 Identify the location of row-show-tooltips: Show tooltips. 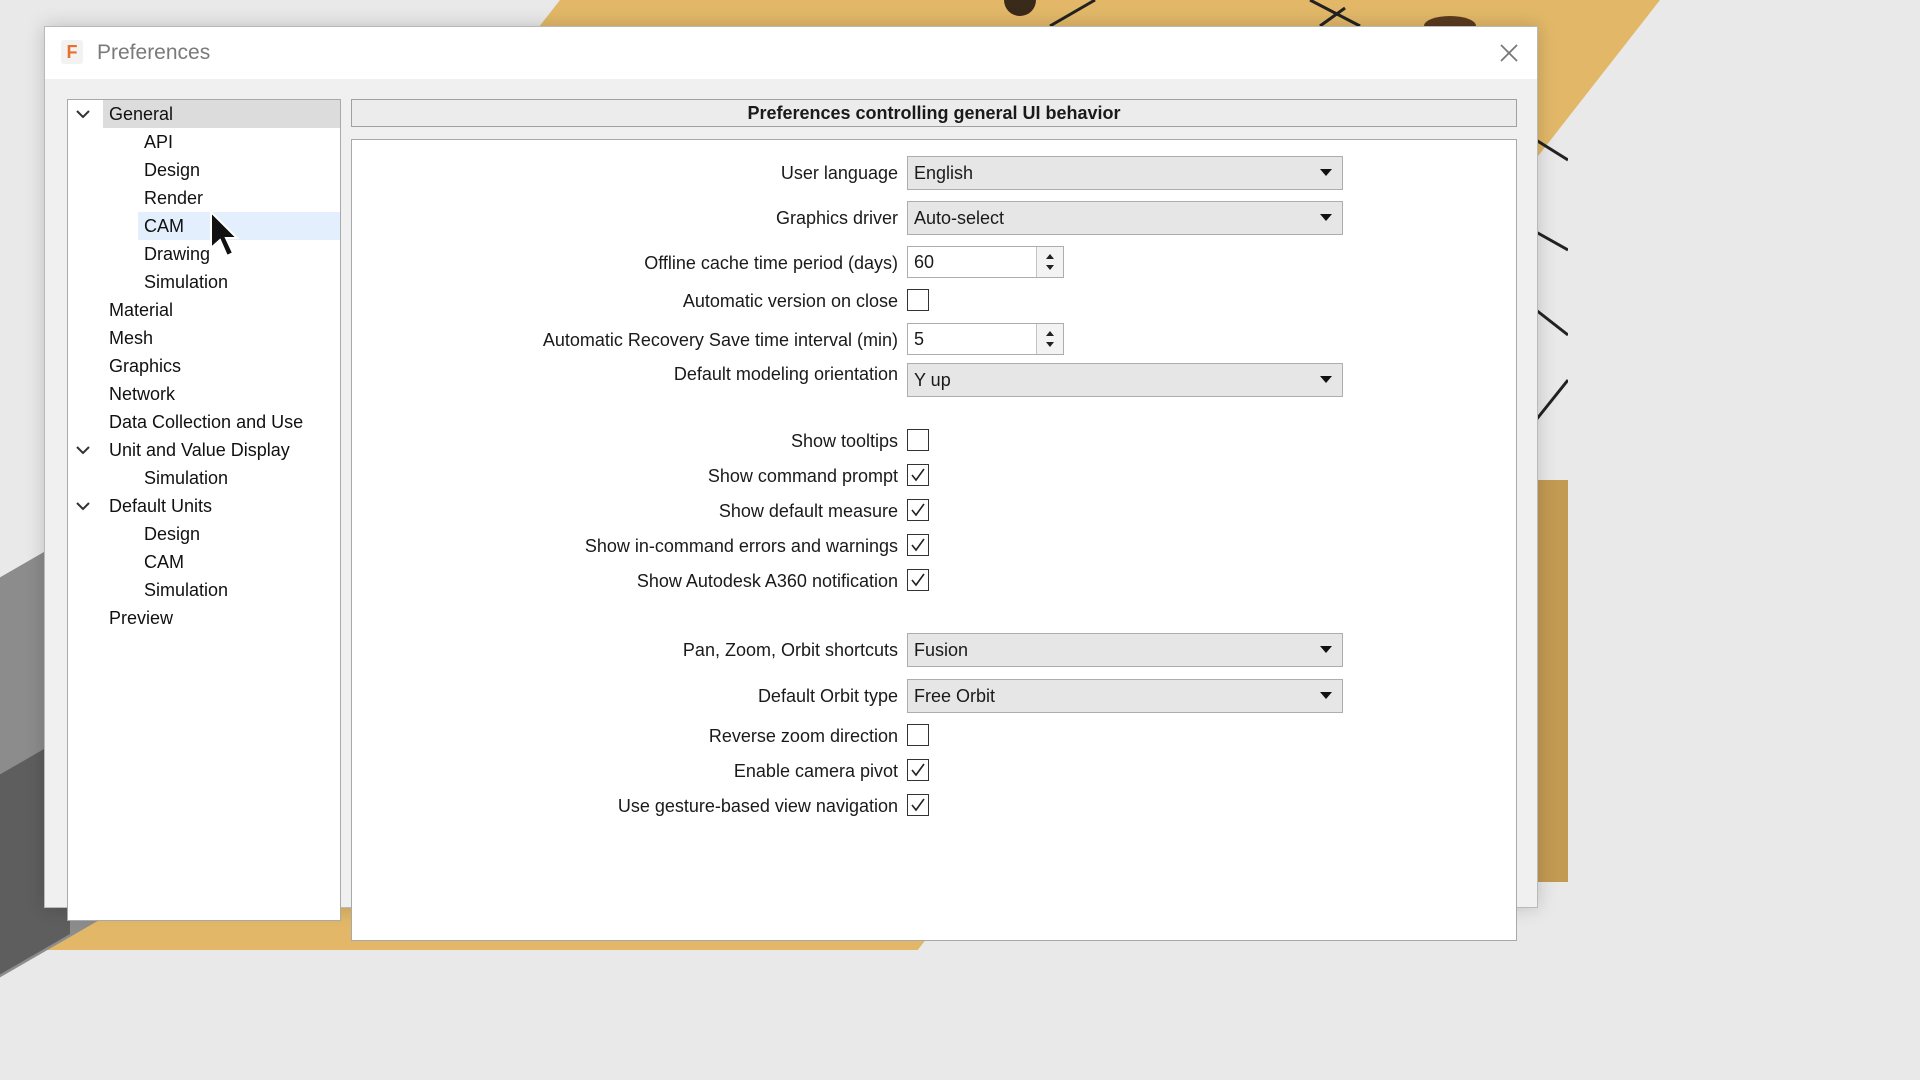
(934, 441).